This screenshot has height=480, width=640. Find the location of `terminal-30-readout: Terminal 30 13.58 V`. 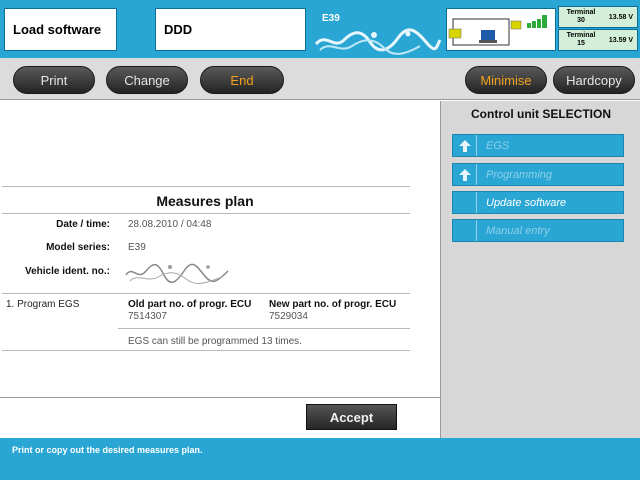

terminal-30-readout: Terminal 30 13.58 V is located at coordinates (598, 17).